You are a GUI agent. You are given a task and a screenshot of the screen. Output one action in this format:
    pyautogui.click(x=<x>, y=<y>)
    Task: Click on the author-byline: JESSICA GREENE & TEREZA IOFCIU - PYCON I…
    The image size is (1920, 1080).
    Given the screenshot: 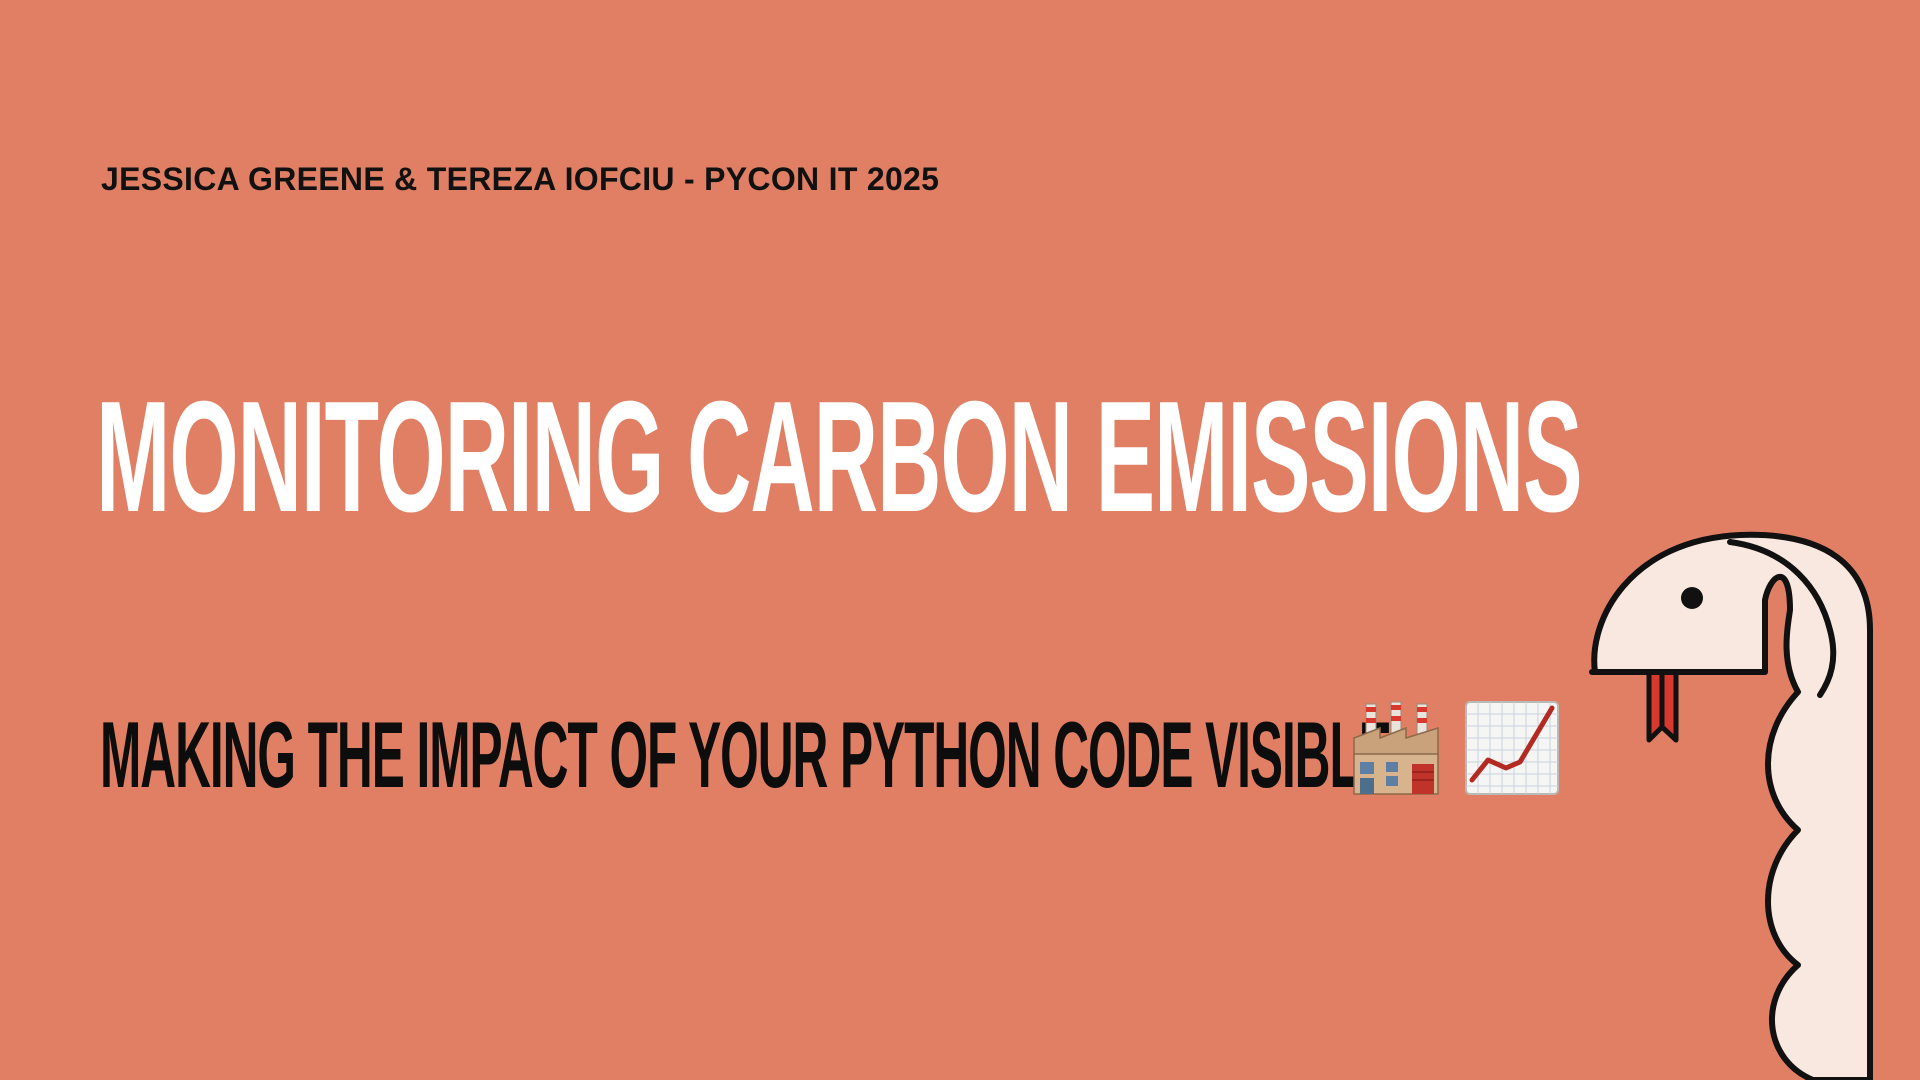 What is the action you would take?
    pyautogui.click(x=520, y=179)
    